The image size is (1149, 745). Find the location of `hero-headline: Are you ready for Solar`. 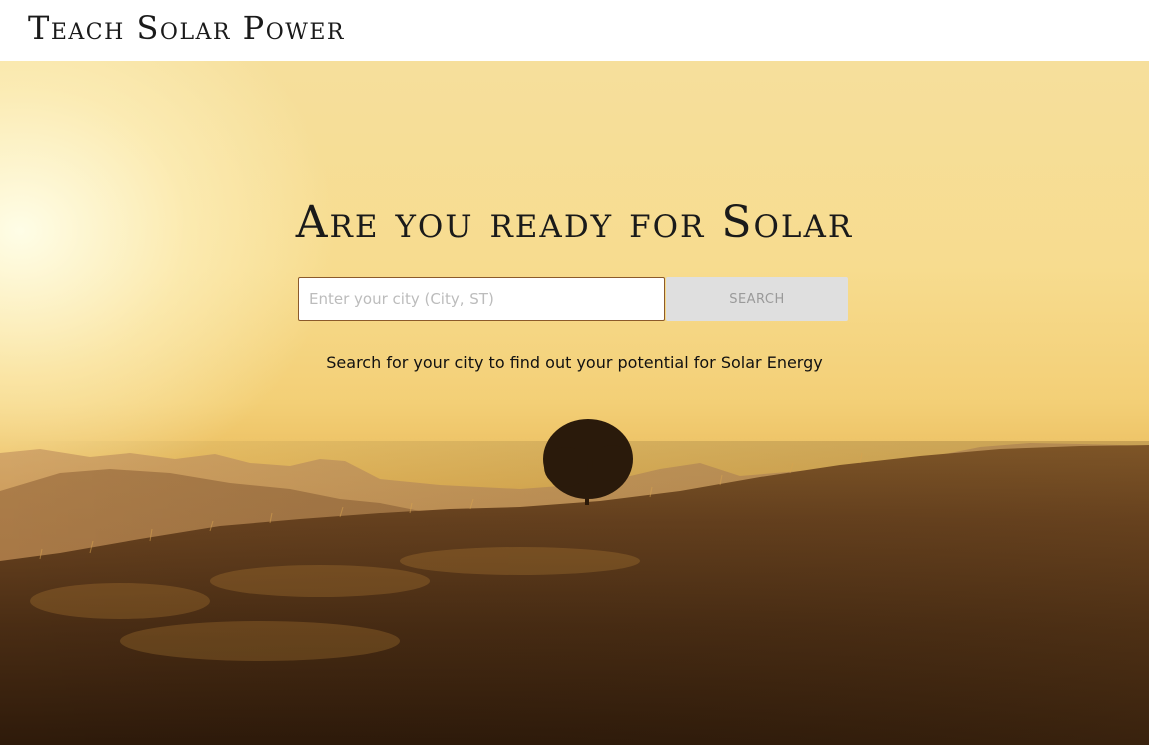

hero-headline: Are you ready for Solar is located at coordinates (574, 222).